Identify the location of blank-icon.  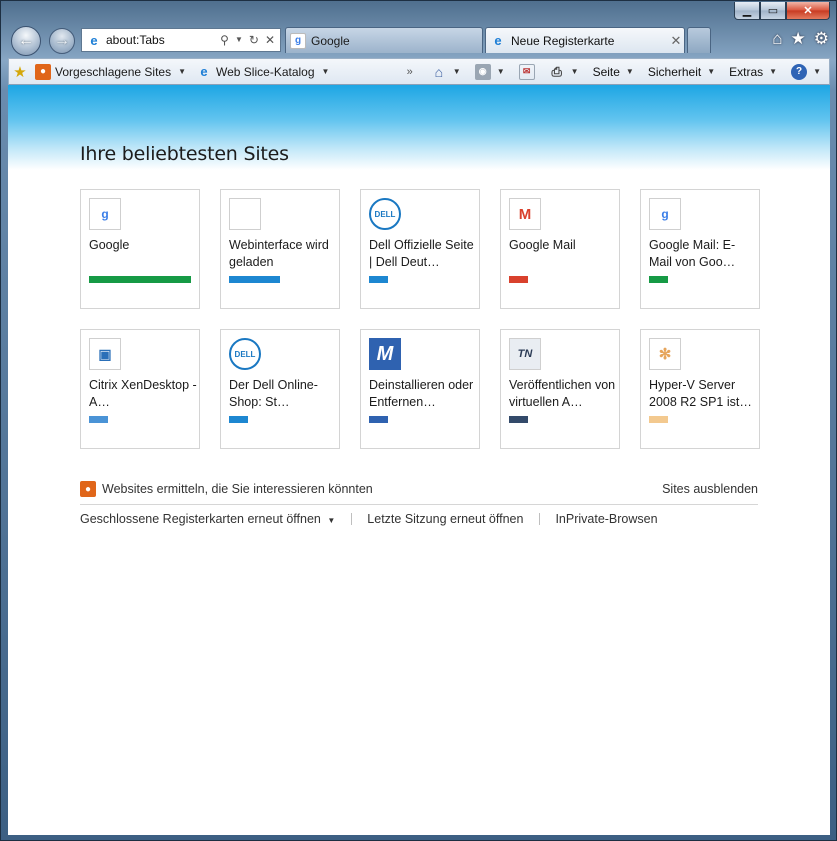
(245, 214).